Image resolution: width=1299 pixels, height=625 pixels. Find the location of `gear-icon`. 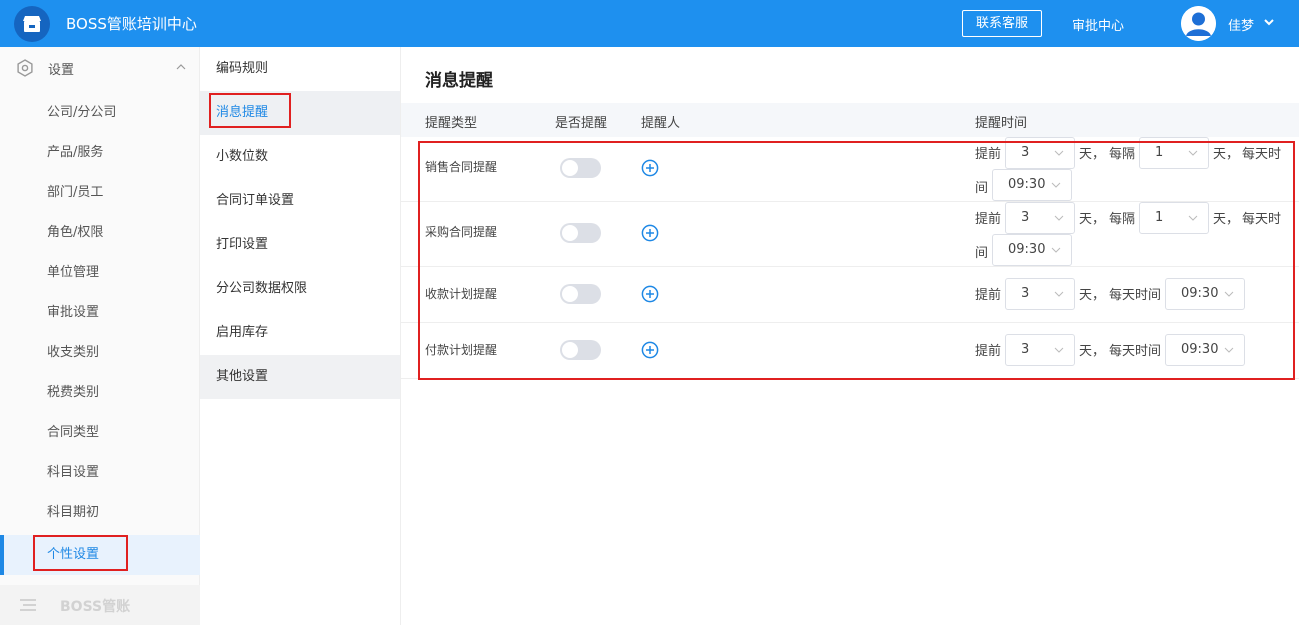

gear-icon is located at coordinates (25, 68).